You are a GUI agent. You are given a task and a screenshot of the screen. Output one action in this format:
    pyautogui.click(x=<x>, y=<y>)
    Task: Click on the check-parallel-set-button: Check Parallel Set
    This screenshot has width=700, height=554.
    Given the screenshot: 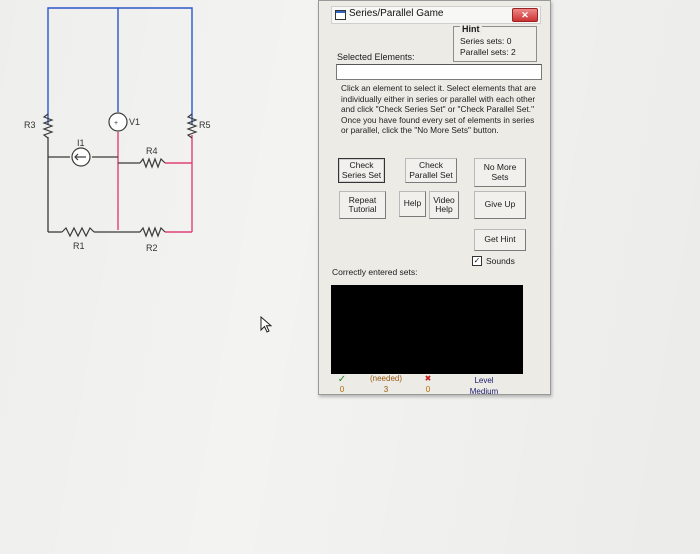 What is the action you would take?
    pyautogui.click(x=431, y=170)
    